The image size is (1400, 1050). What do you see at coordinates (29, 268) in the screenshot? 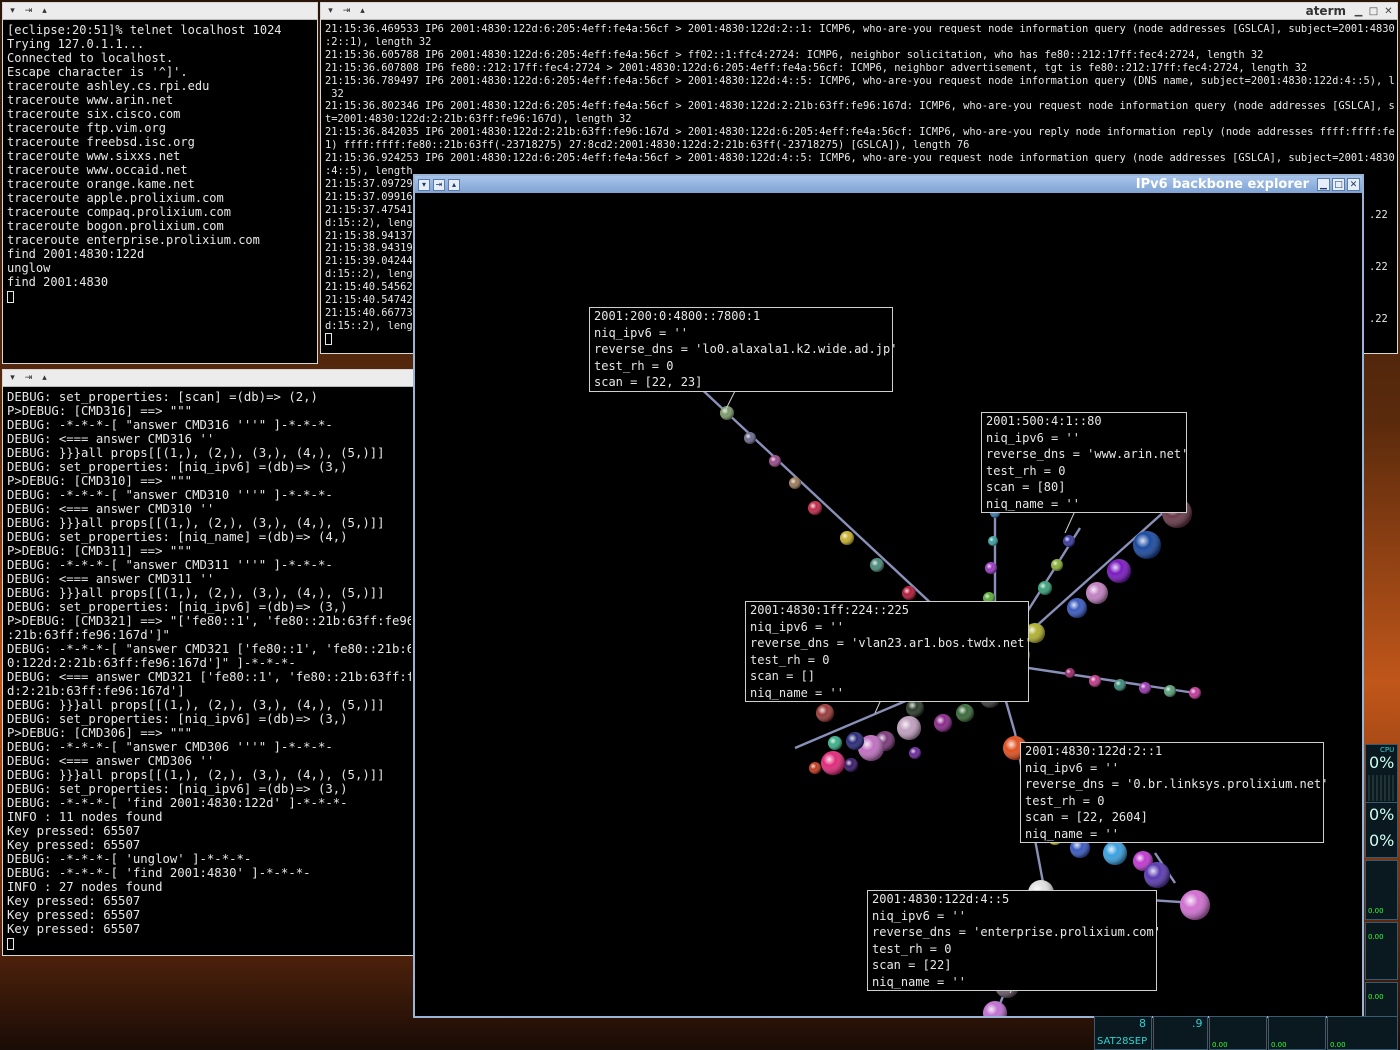
I see `terminal-line: unglow` at bounding box center [29, 268].